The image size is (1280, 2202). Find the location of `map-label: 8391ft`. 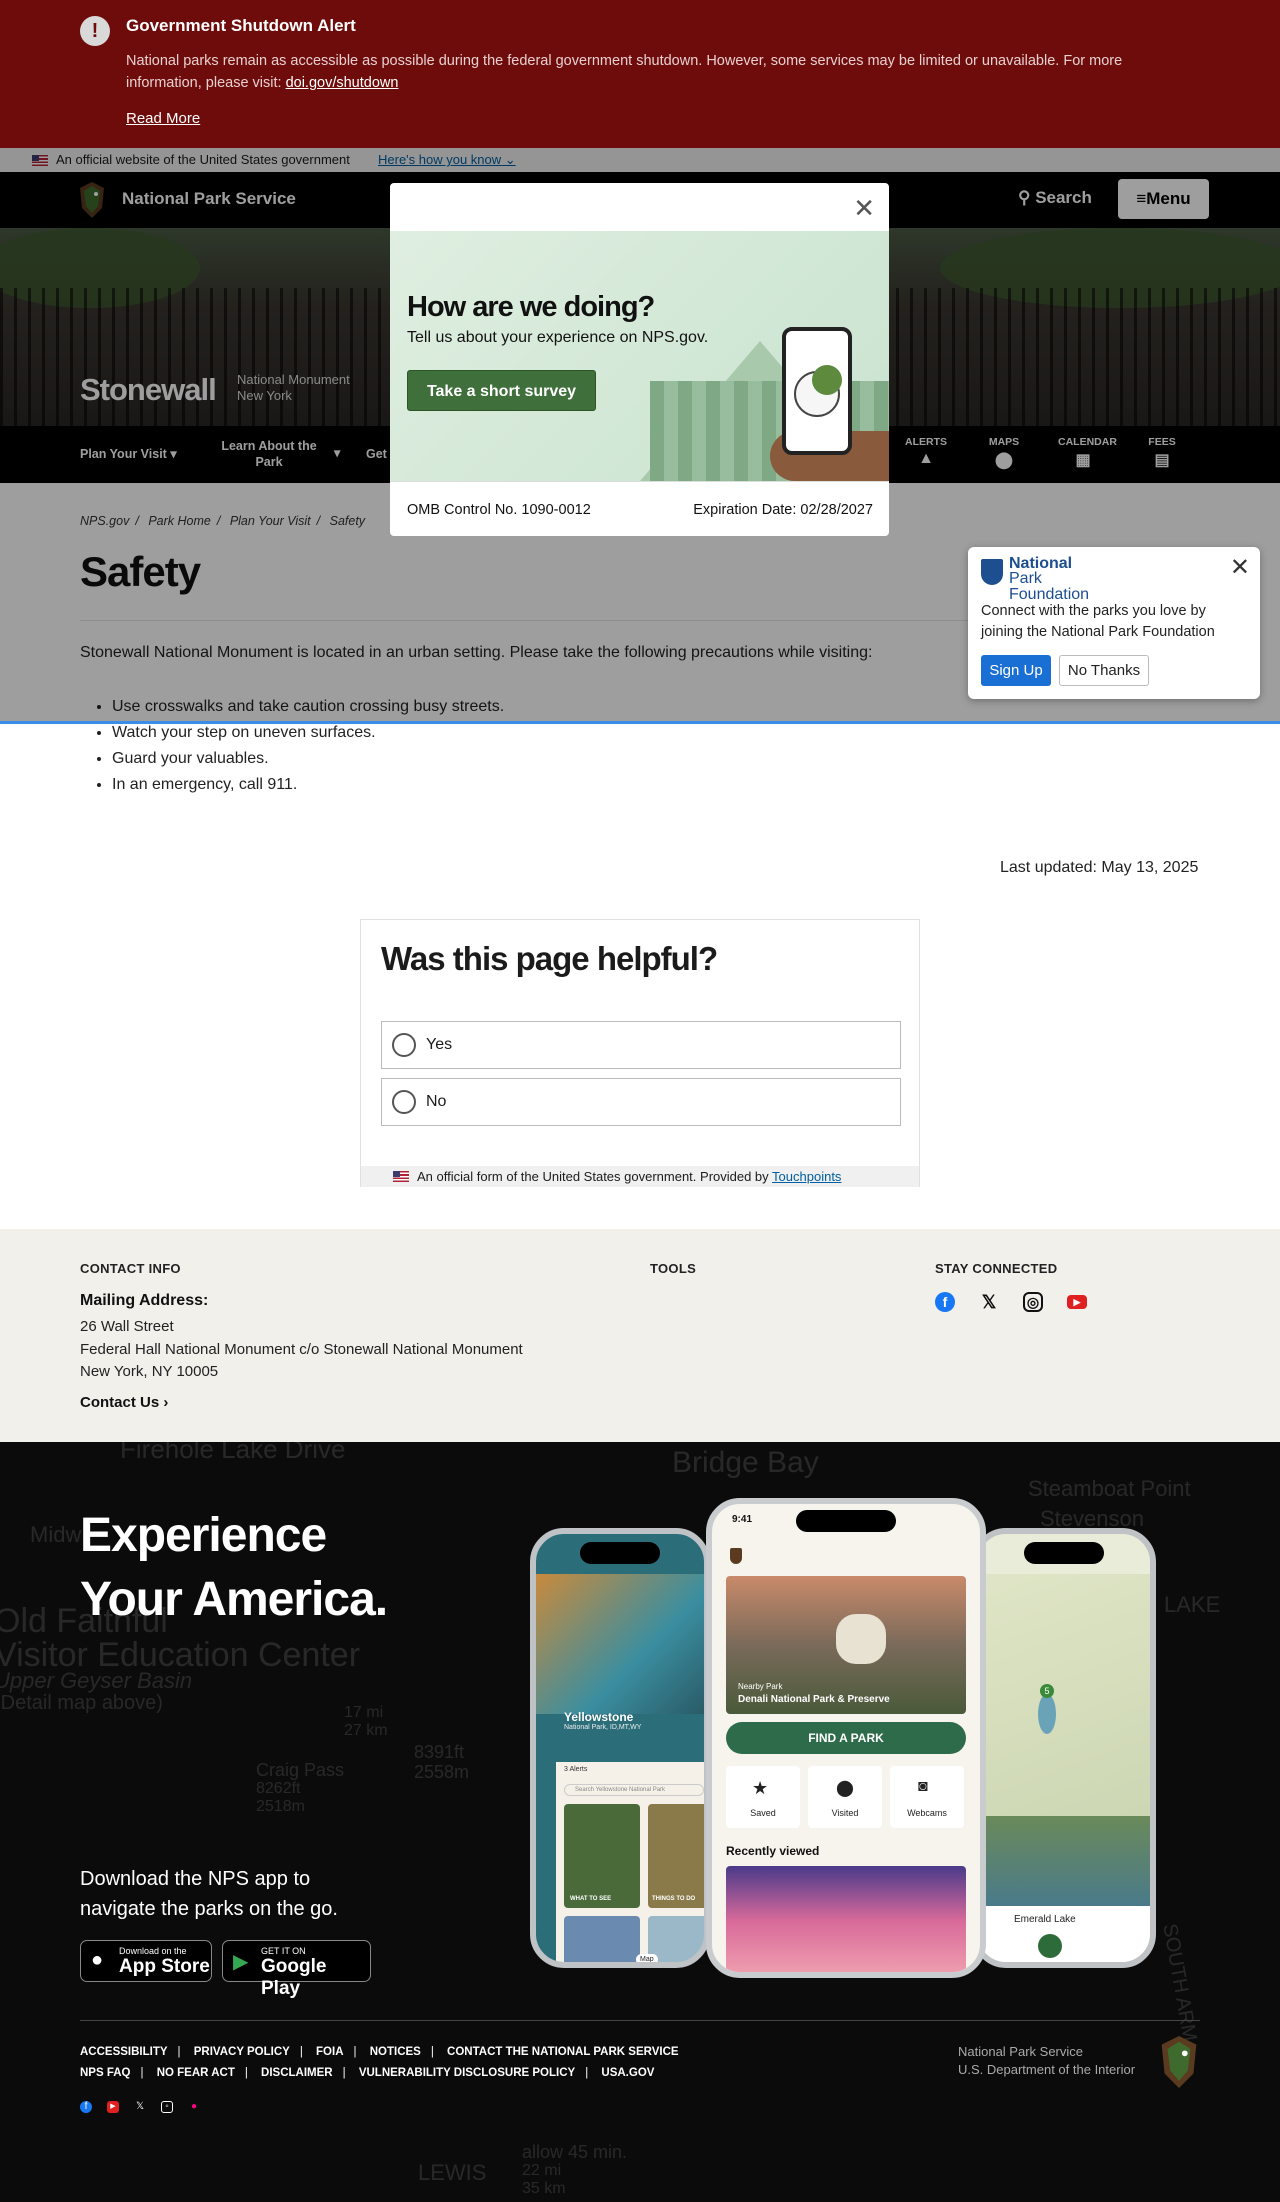

map-label: 8391ft is located at coordinates (439, 1752).